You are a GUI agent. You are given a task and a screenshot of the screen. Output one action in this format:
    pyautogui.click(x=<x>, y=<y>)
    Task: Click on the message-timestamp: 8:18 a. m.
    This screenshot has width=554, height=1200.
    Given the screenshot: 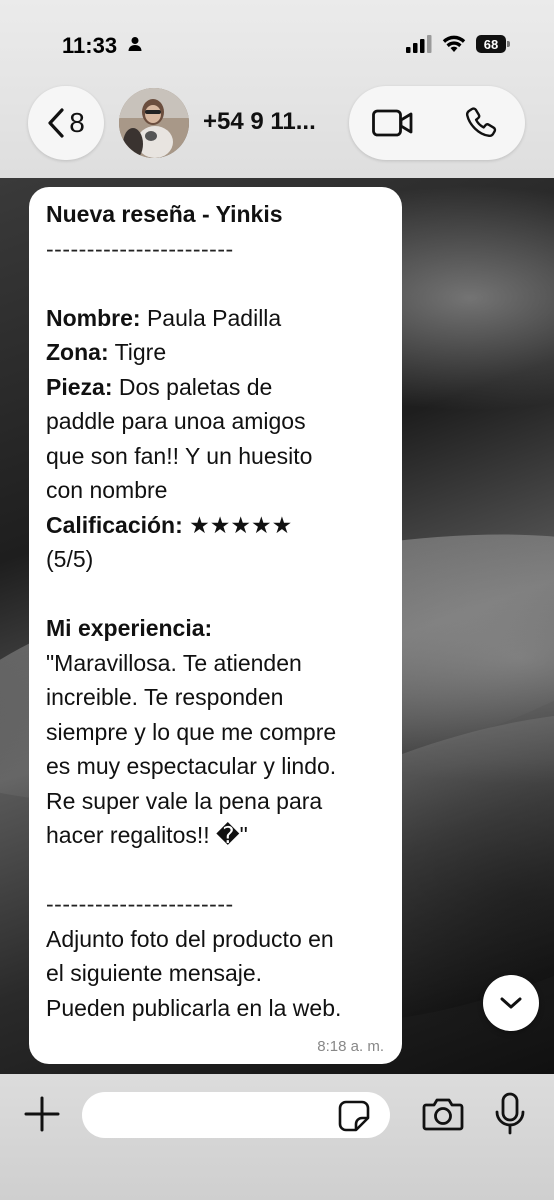 What is the action you would take?
    pyautogui.click(x=350, y=1046)
    